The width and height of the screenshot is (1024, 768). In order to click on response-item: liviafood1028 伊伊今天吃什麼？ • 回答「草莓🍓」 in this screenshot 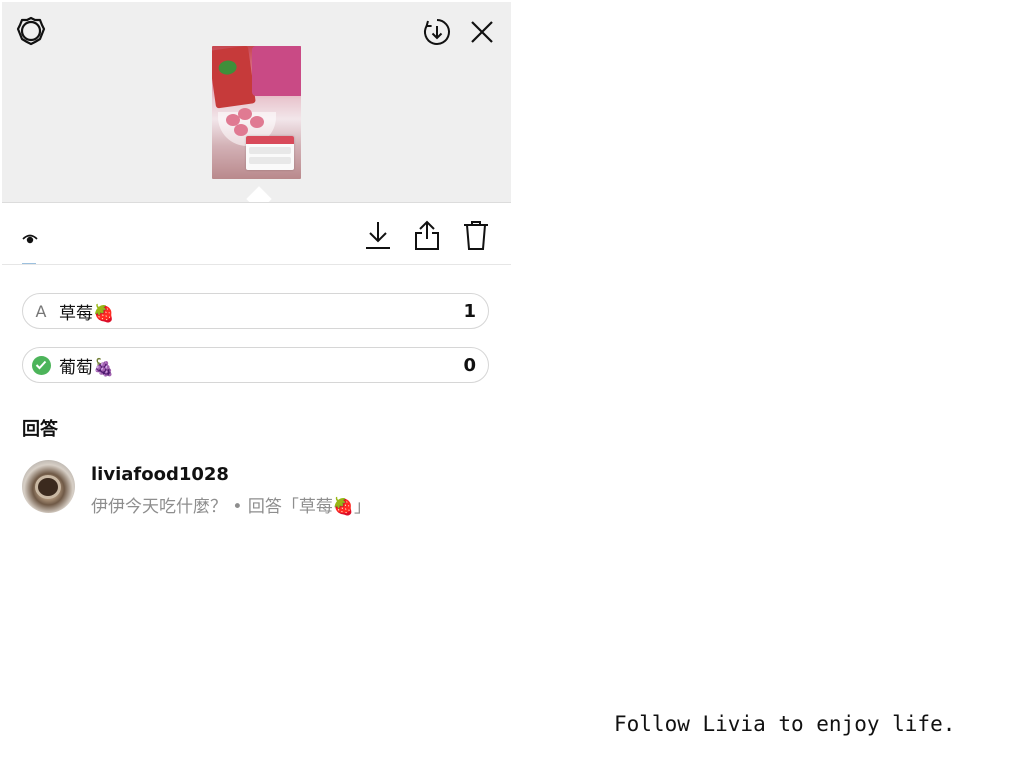, I will do `click(257, 488)`.